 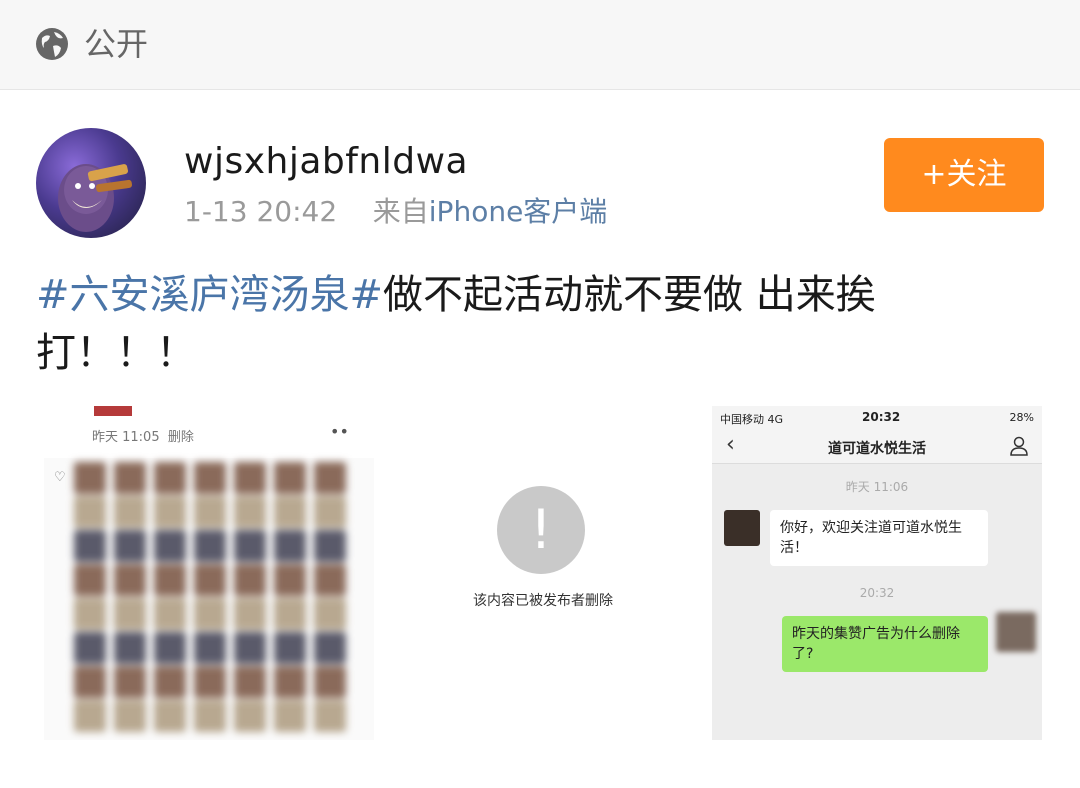 I want to click on phone-status-bar: 中国移动 4G 20:32 28%, so click(x=877, y=418).